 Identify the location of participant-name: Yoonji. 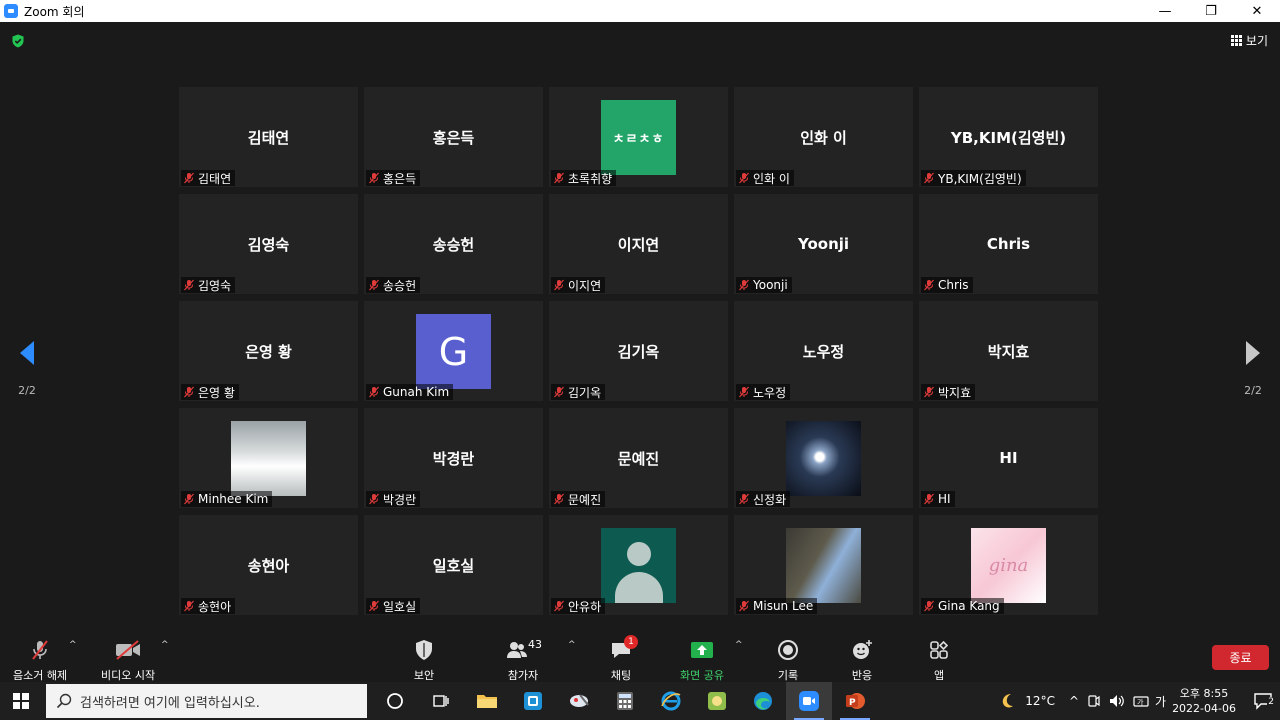
(770, 285).